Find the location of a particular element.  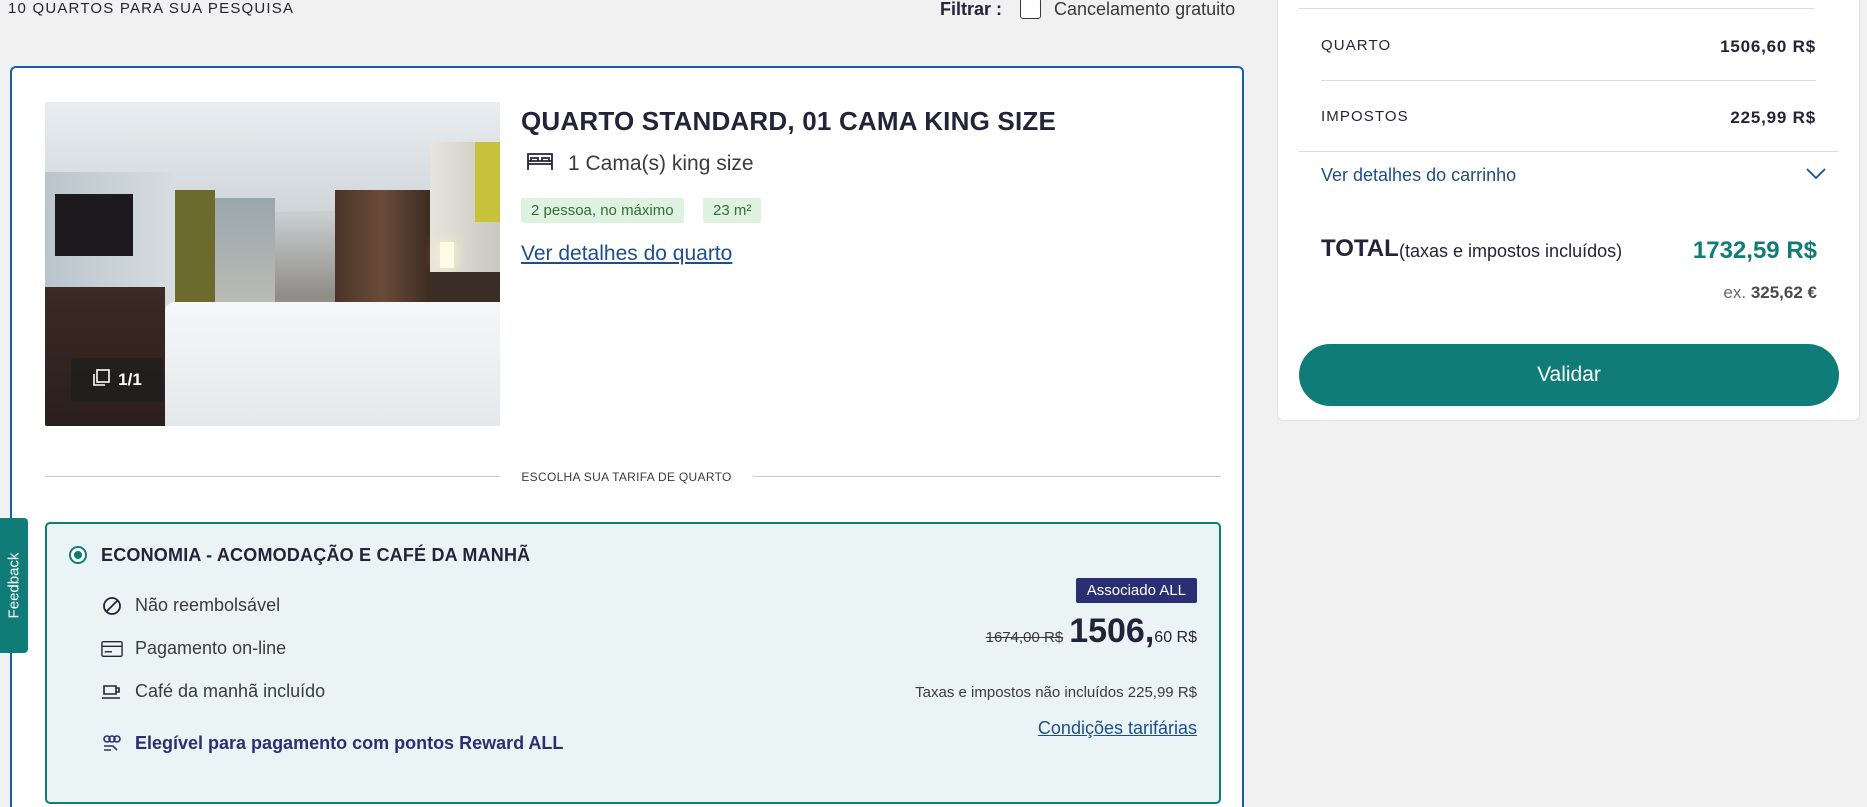

credit-card-icon is located at coordinates (112, 649).